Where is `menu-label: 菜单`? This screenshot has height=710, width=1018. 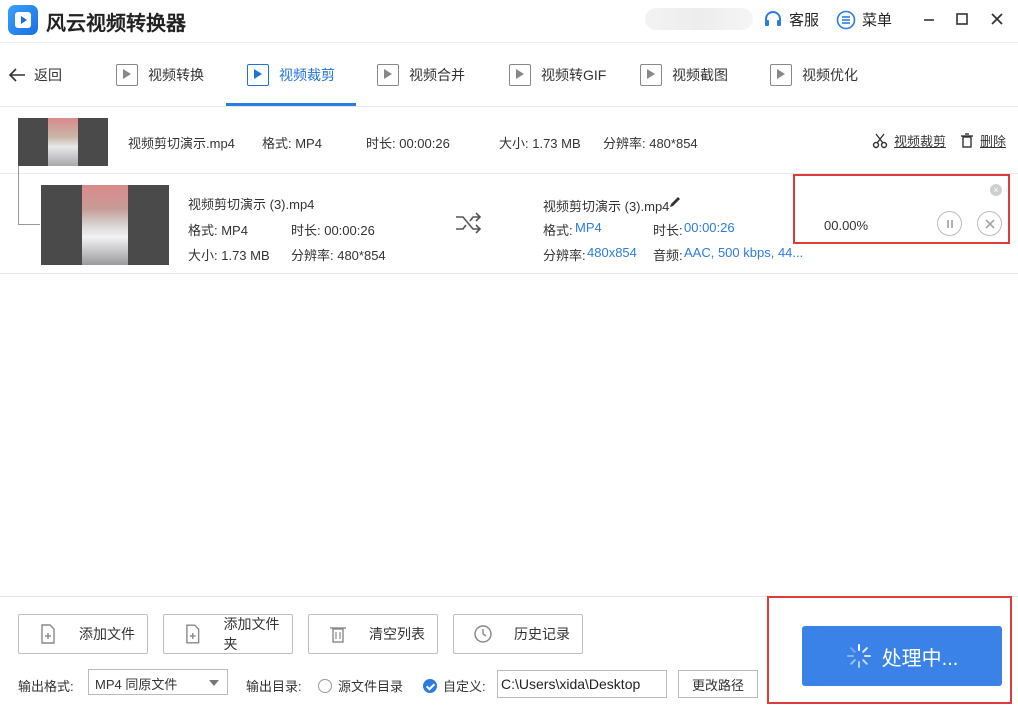
menu-label: 菜单 is located at coordinates (877, 20).